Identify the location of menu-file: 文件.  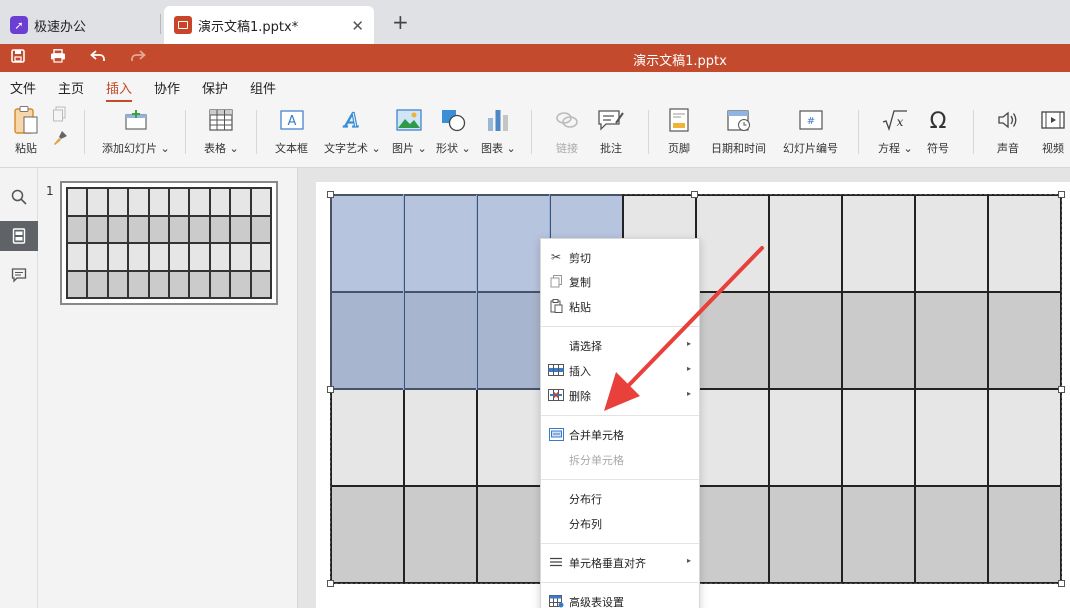
(23, 87).